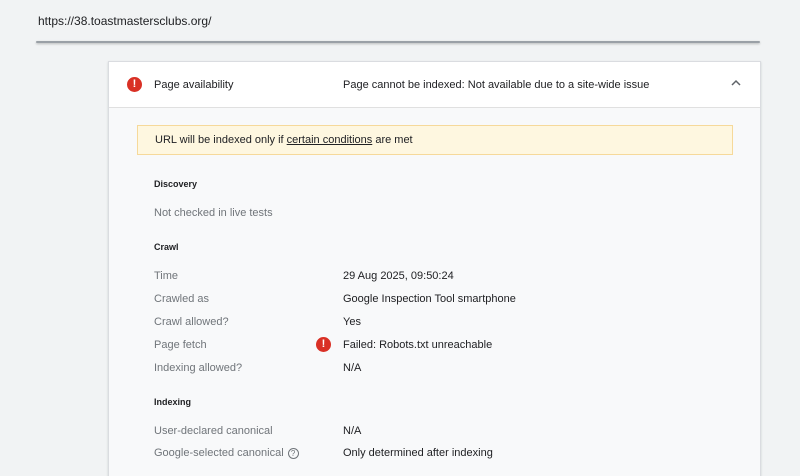 This screenshot has width=800, height=476. What do you see at coordinates (352, 322) in the screenshot?
I see `crawl-allowed-value: Yes` at bounding box center [352, 322].